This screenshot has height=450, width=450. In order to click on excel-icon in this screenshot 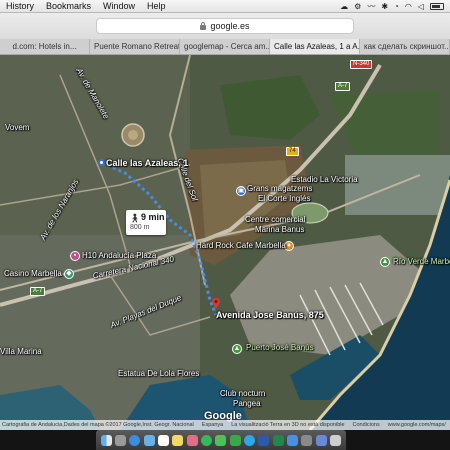, I will do `click(278, 440)`.